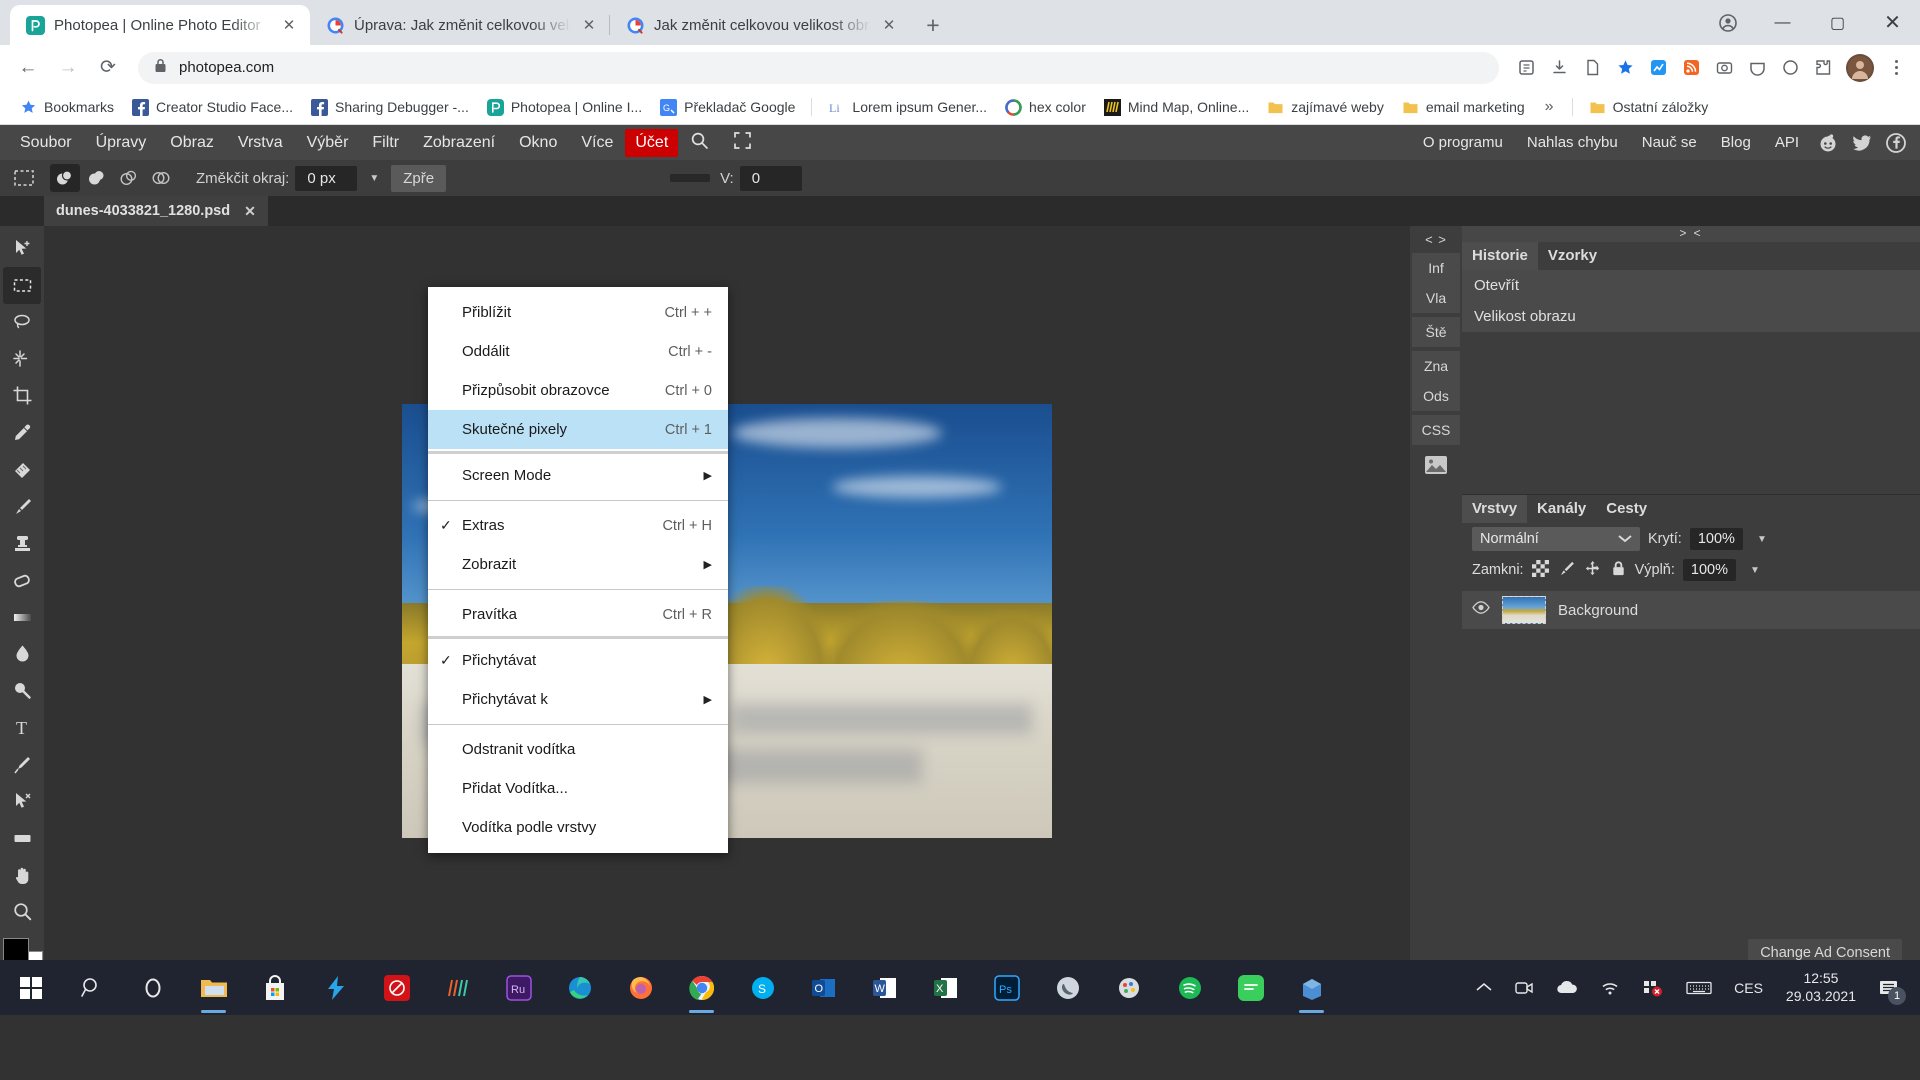 The width and height of the screenshot is (1920, 1080). What do you see at coordinates (1787, 142) in the screenshot?
I see `link-api: API` at bounding box center [1787, 142].